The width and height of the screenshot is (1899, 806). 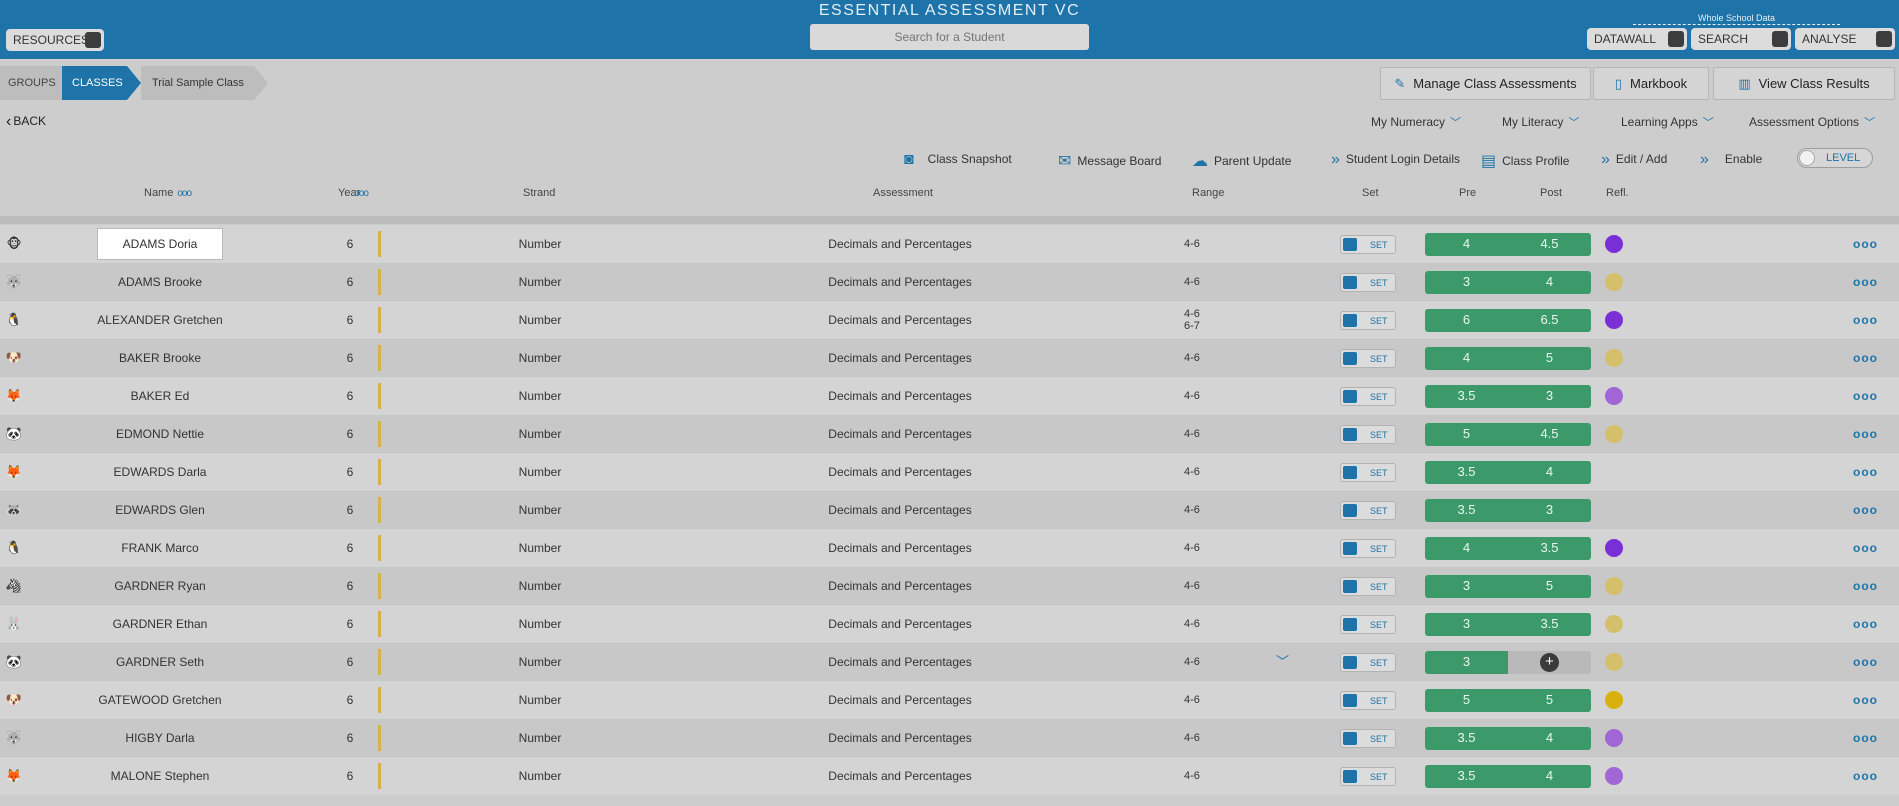 I want to click on back-button: ‹ BACK, so click(x=26, y=121).